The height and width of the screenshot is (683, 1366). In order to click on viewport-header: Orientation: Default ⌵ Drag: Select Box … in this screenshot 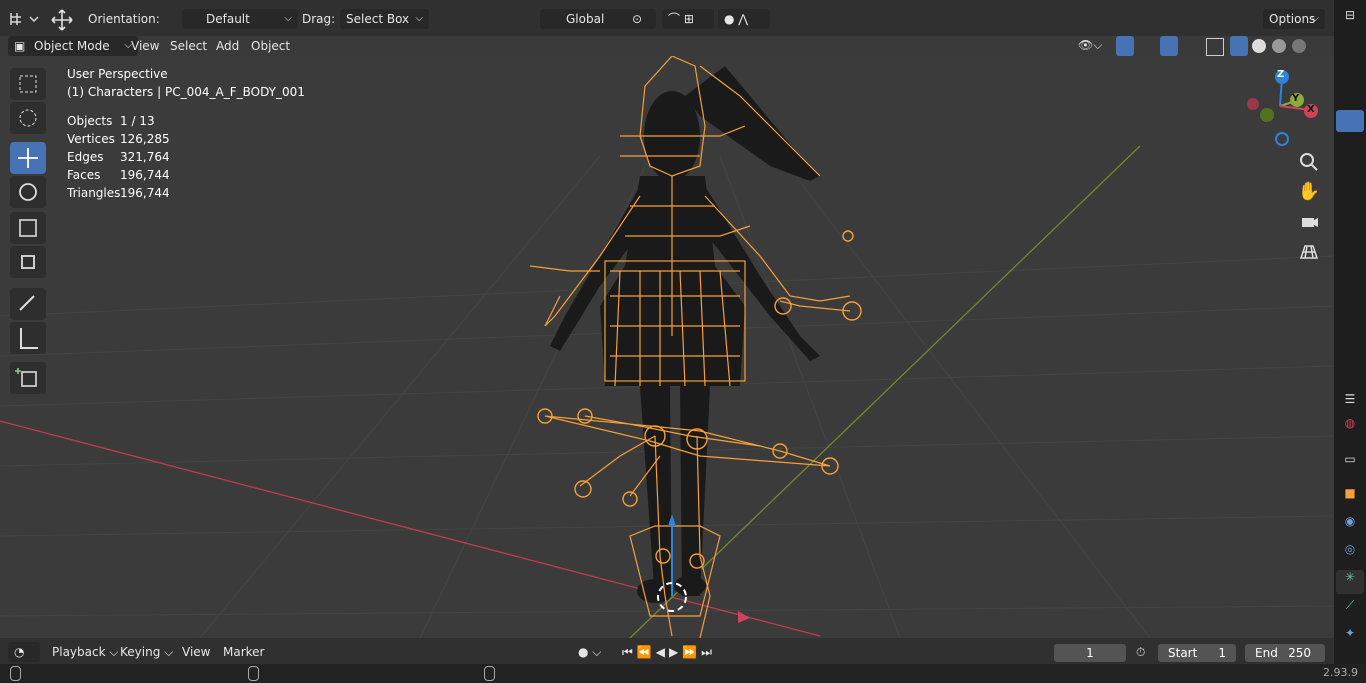, I will do `click(667, 18)`.